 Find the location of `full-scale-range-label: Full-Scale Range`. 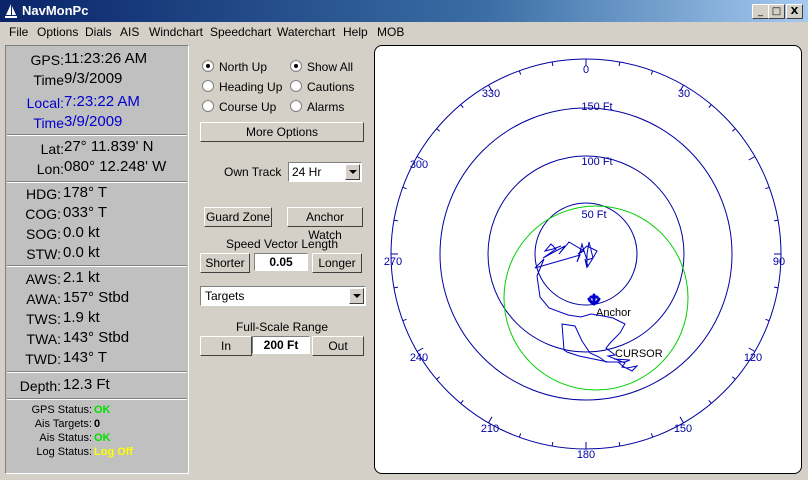

full-scale-range-label: Full-Scale Range is located at coordinates (282, 327).